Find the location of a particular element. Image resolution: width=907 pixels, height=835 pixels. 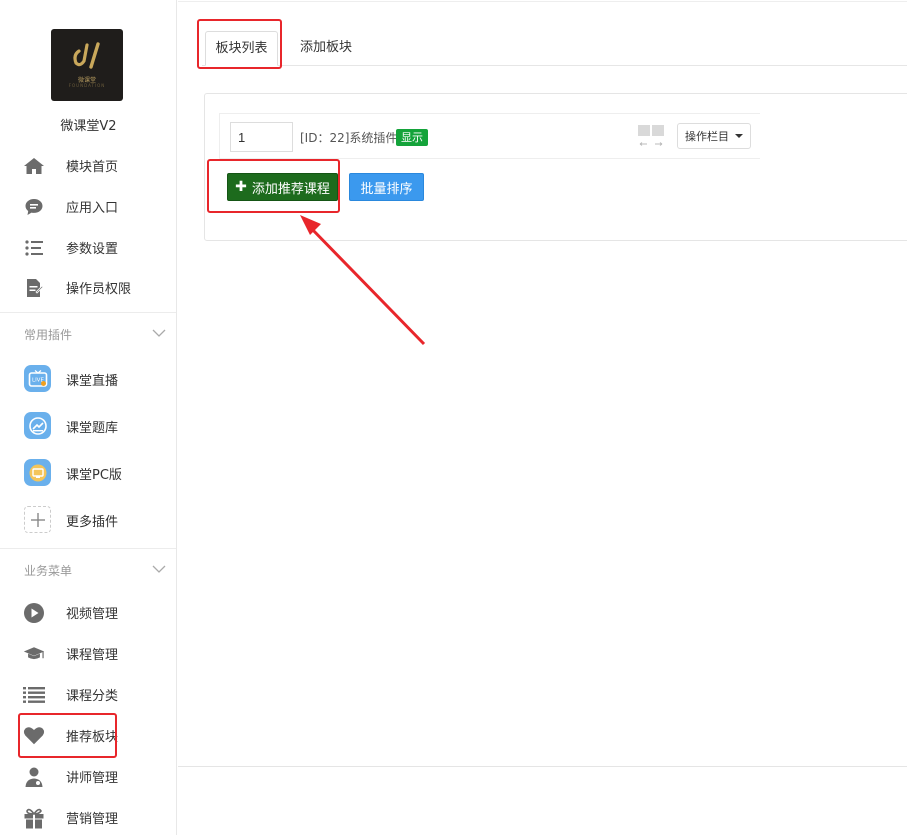

add-recommend-course-label: 添加推荐课程 is located at coordinates (290, 189).